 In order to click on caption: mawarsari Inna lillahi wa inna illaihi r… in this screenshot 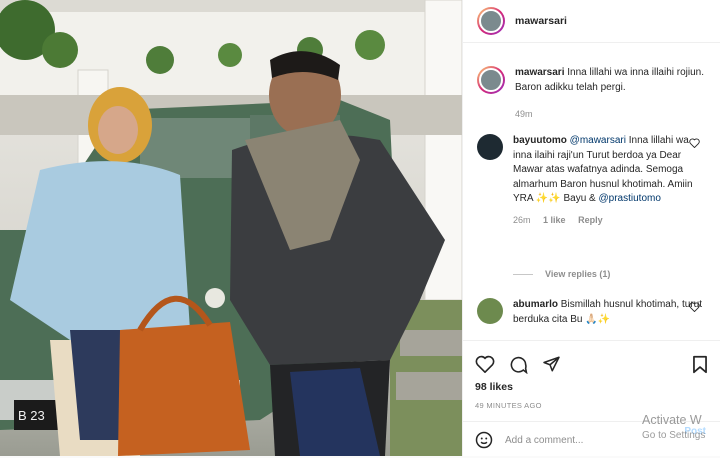, I will do `click(591, 94)`.